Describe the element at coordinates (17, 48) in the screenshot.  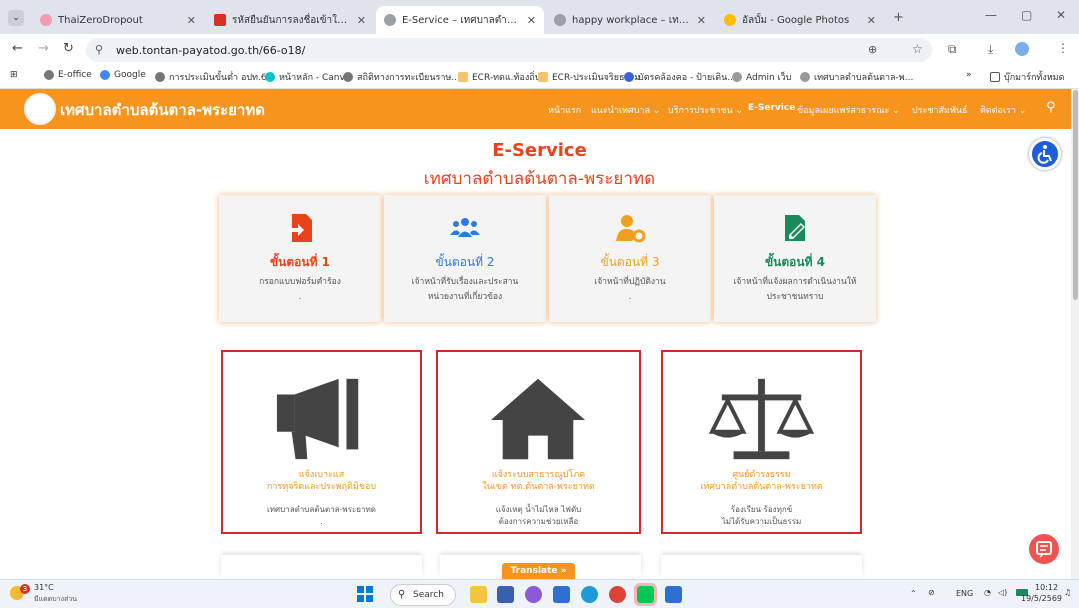
I see `back-icon: ←` at that location.